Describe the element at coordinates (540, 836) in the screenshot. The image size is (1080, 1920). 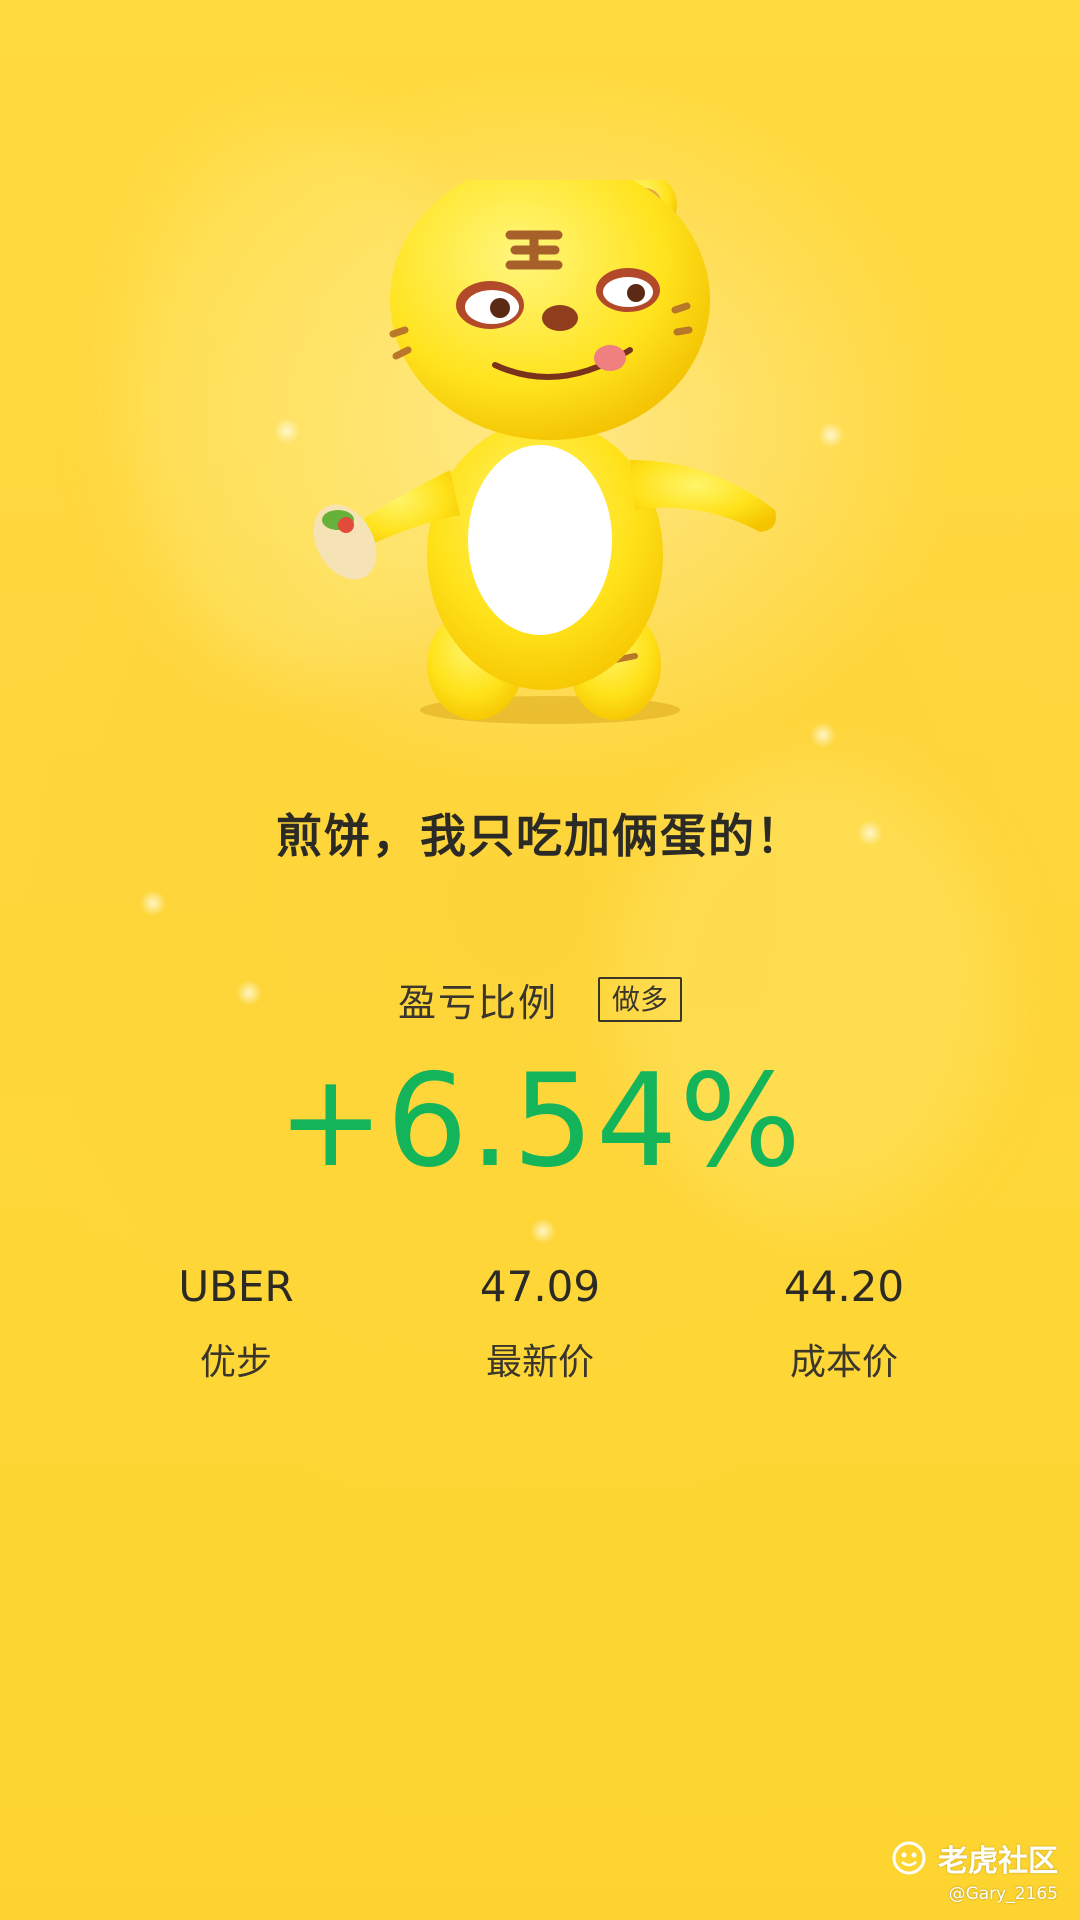
I see `headline-text: 煎饼，我只吃加俩蛋的！` at that location.